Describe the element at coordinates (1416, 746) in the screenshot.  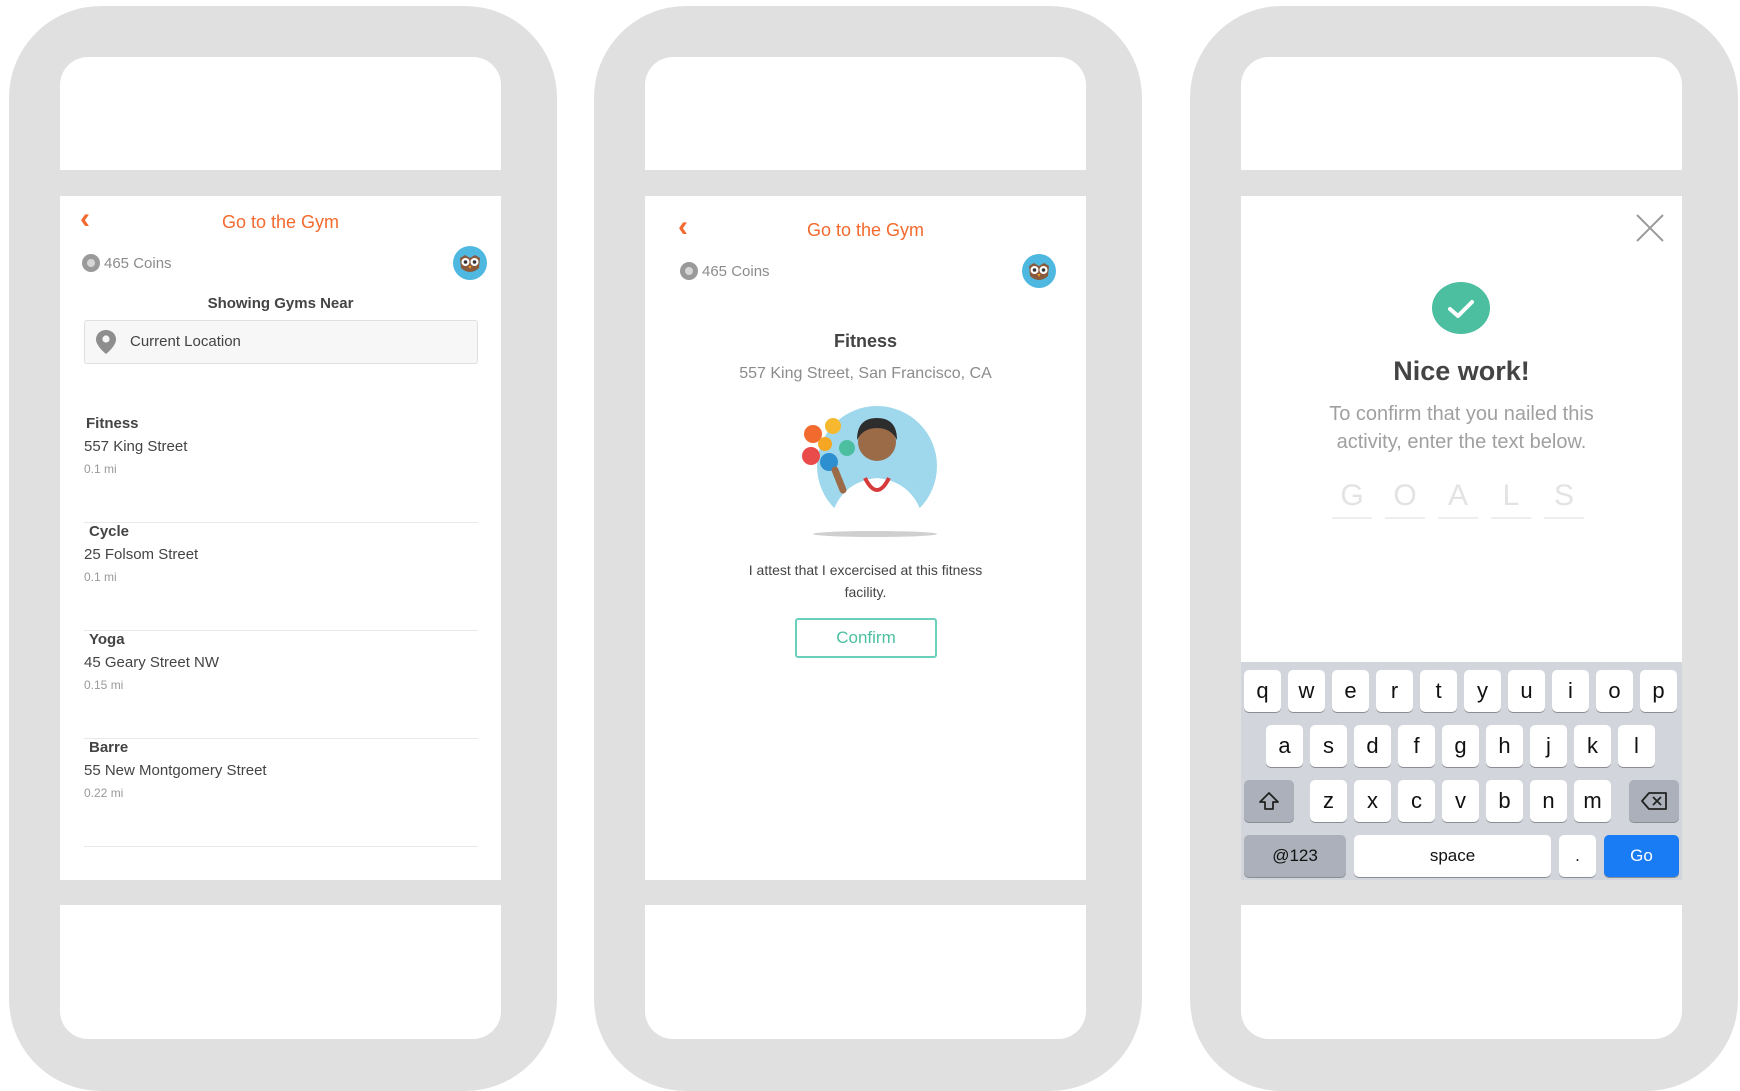
I see `key-f: f` at that location.